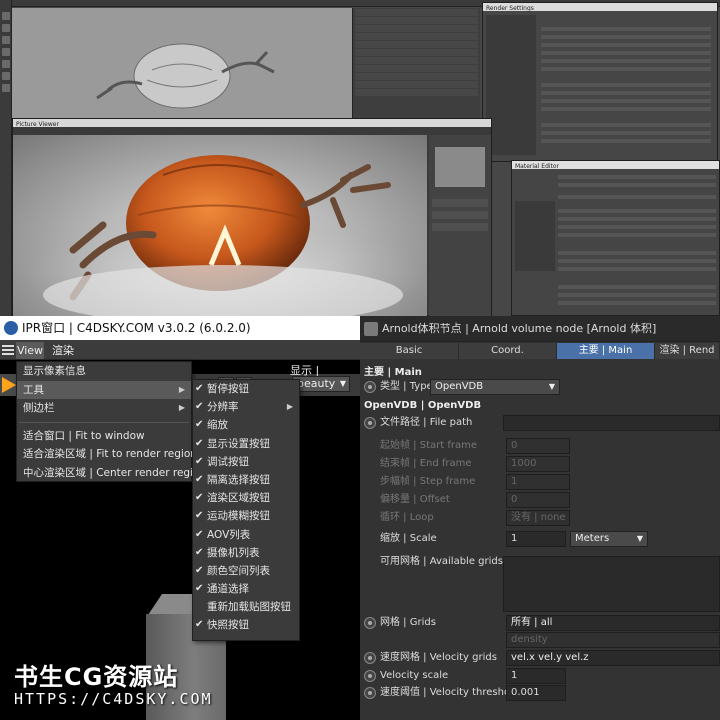 The width and height of the screenshot is (720, 720). I want to click on view-menu-item-label: 适合窗口 | Fit to window, so click(84, 435).